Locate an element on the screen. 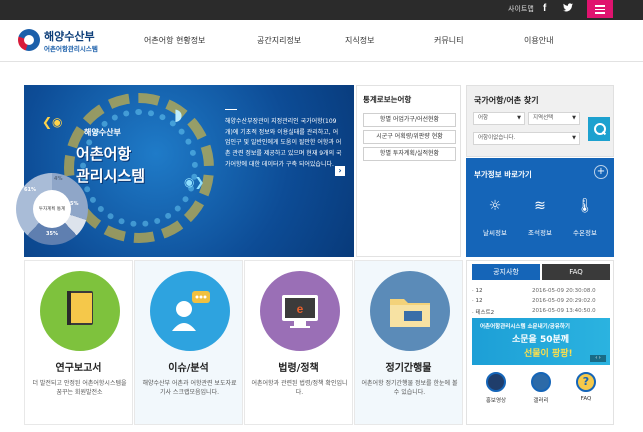 The height and width of the screenshot is (432, 643). investment-donut-chart: 투자계획 통계 61% 4% 5% 35% is located at coordinates (52, 209).